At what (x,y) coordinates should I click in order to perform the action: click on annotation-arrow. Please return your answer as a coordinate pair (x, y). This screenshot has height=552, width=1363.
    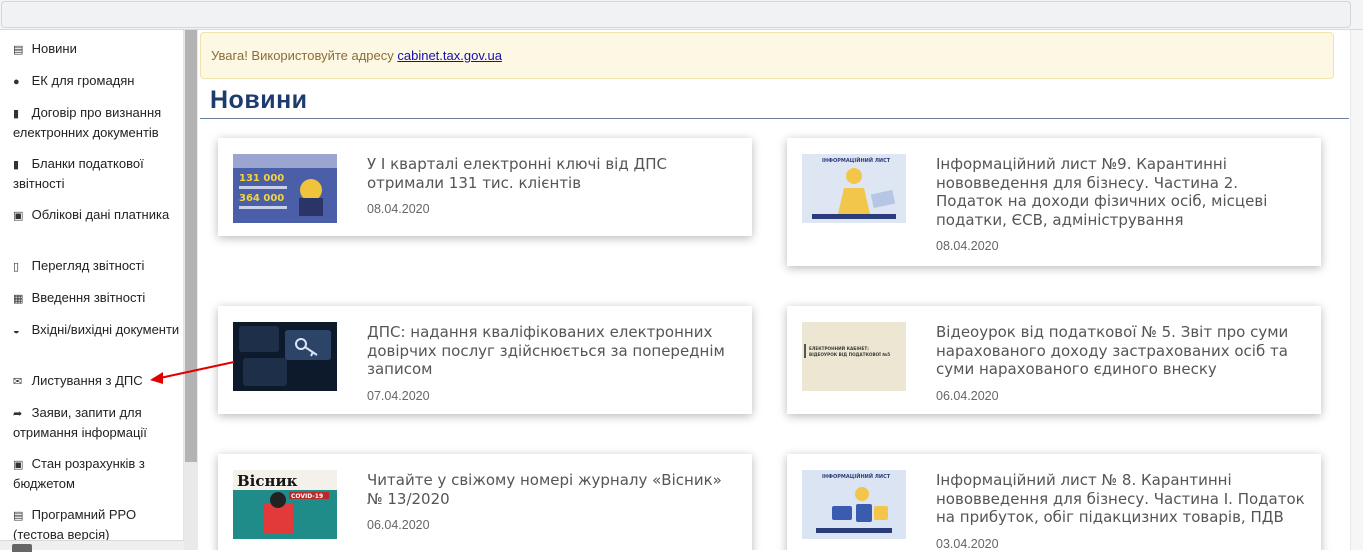
    Looking at the image, I should click on (192, 372).